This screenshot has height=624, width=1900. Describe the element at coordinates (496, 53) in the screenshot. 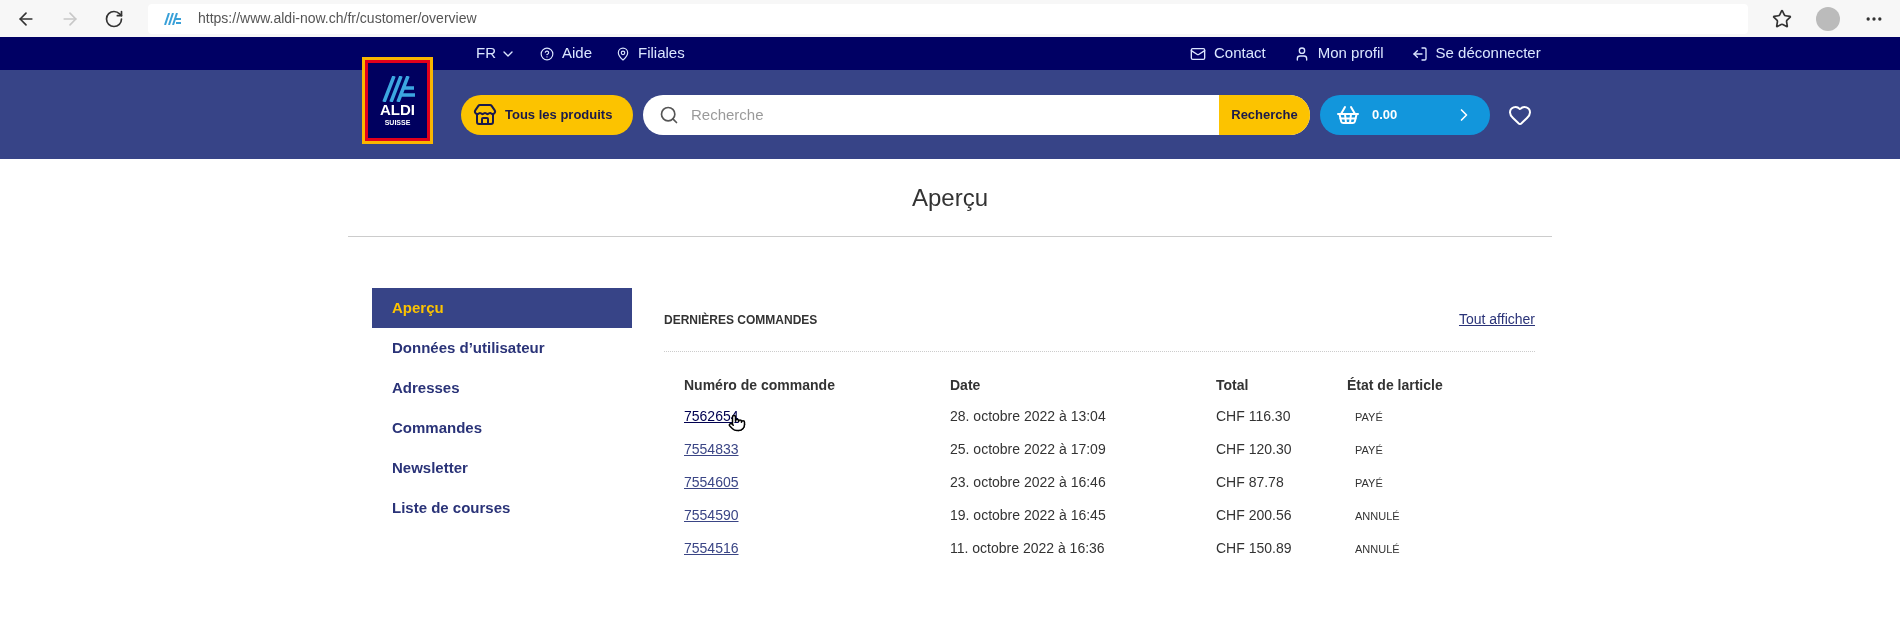

I see `language-selector: FR` at that location.